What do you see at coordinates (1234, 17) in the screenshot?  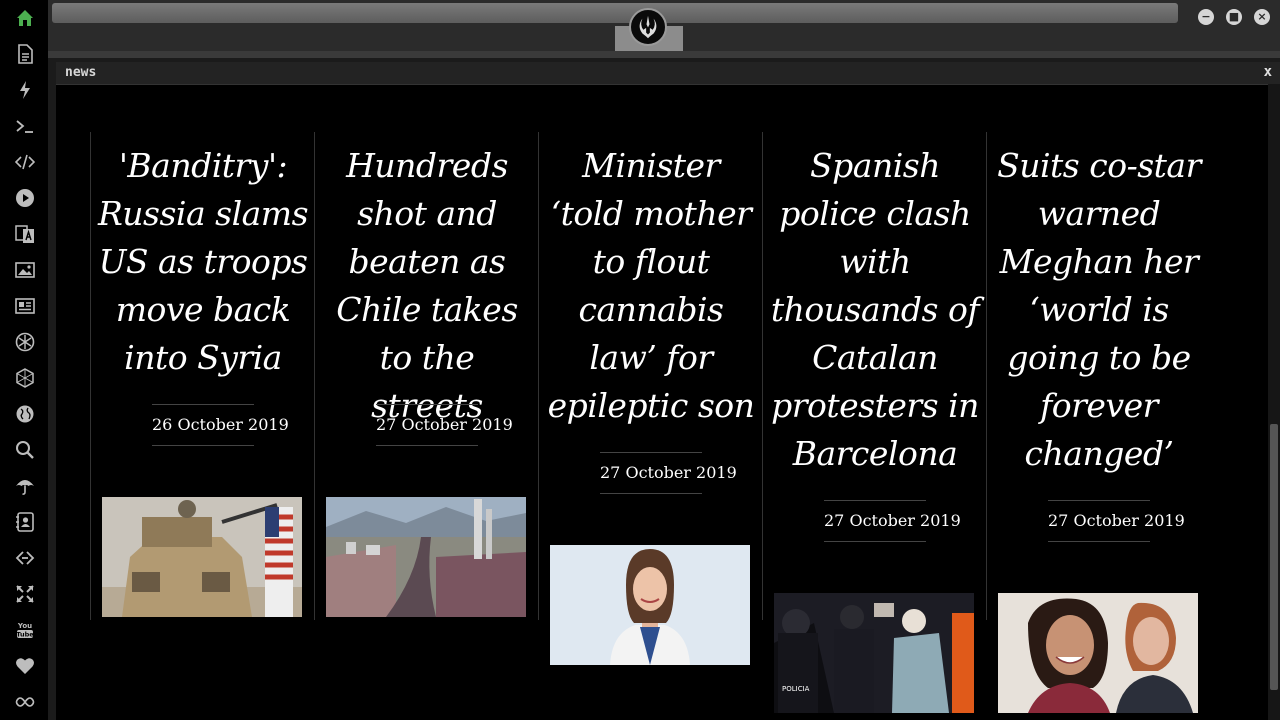 I see `maximize-button: ■` at bounding box center [1234, 17].